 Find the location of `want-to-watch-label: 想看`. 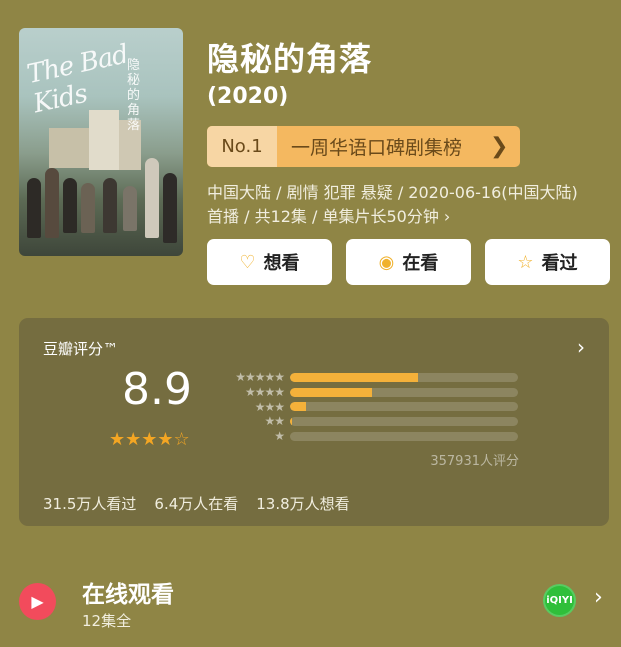

want-to-watch-label: 想看 is located at coordinates (281, 263).